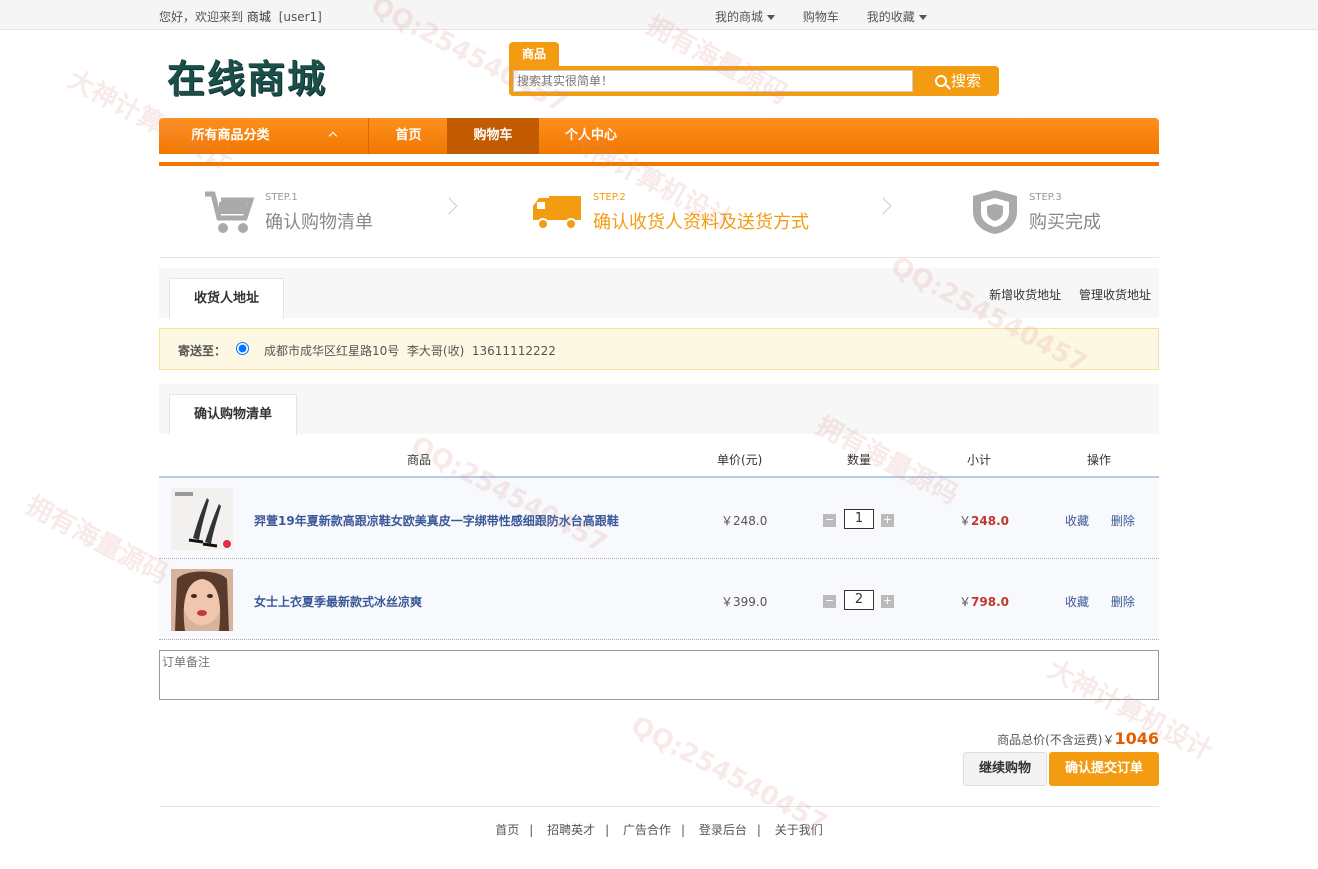  What do you see at coordinates (799, 830) in the screenshot?
I see `footer-link-about: 关于我们` at bounding box center [799, 830].